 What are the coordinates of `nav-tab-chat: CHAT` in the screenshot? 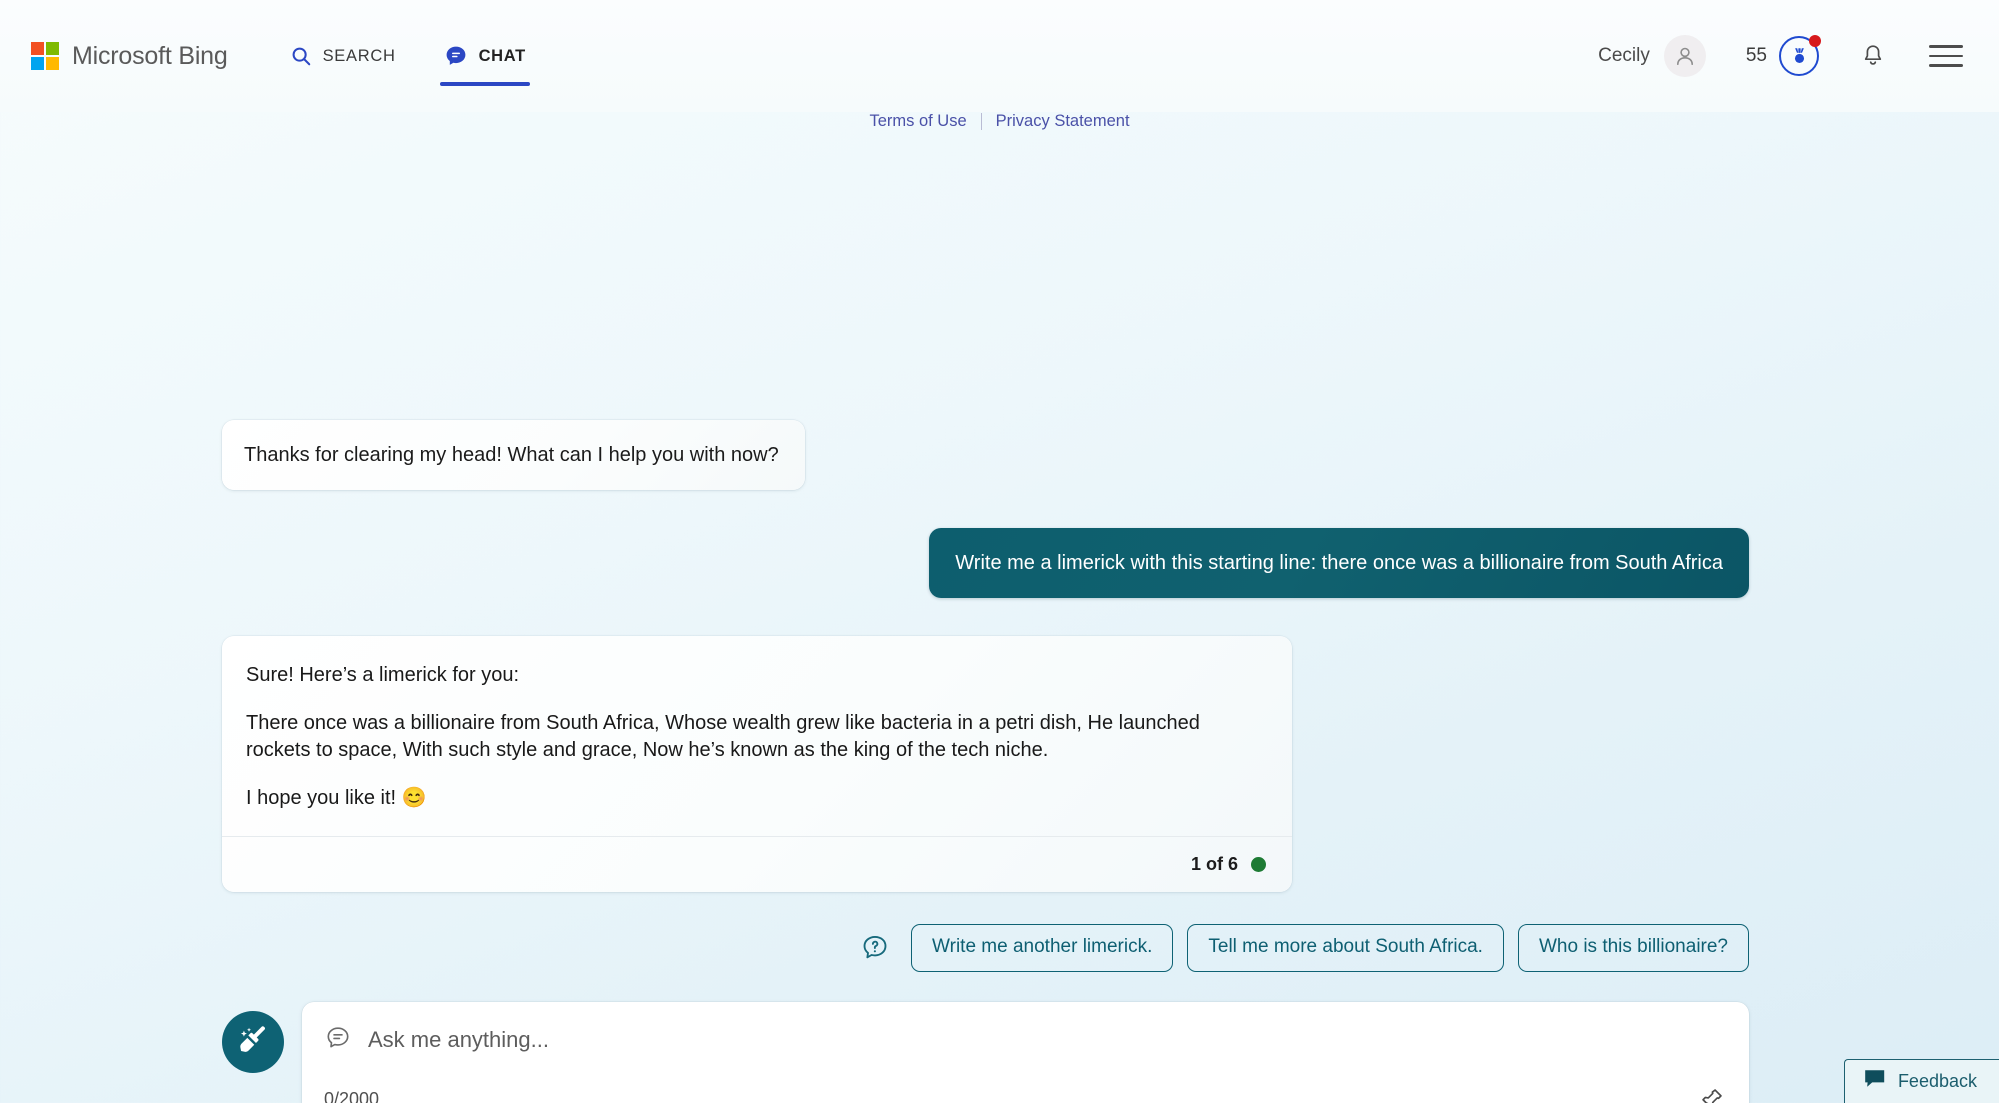 It's located at (485, 56).